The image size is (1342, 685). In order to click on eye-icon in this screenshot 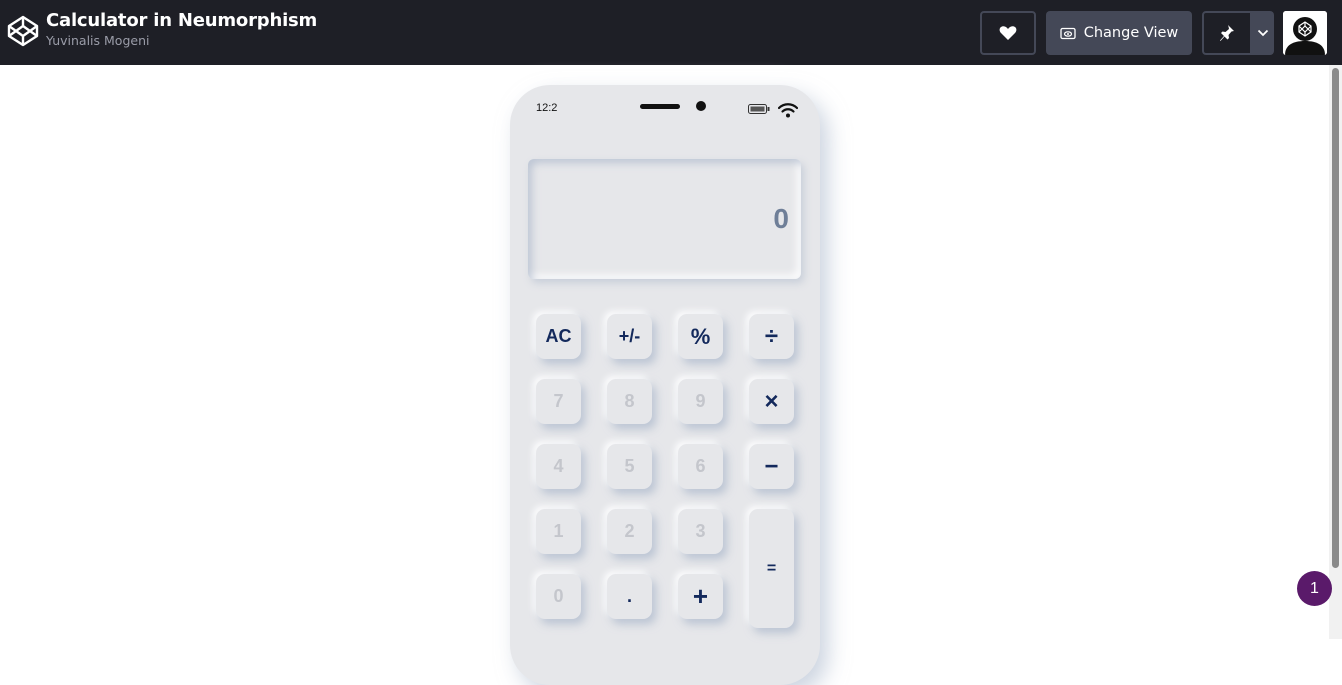, I will do `click(1068, 33)`.